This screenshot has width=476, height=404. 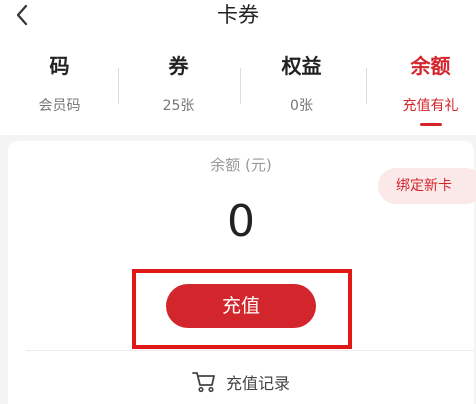 What do you see at coordinates (241, 306) in the screenshot?
I see `recharge-button: 充值` at bounding box center [241, 306].